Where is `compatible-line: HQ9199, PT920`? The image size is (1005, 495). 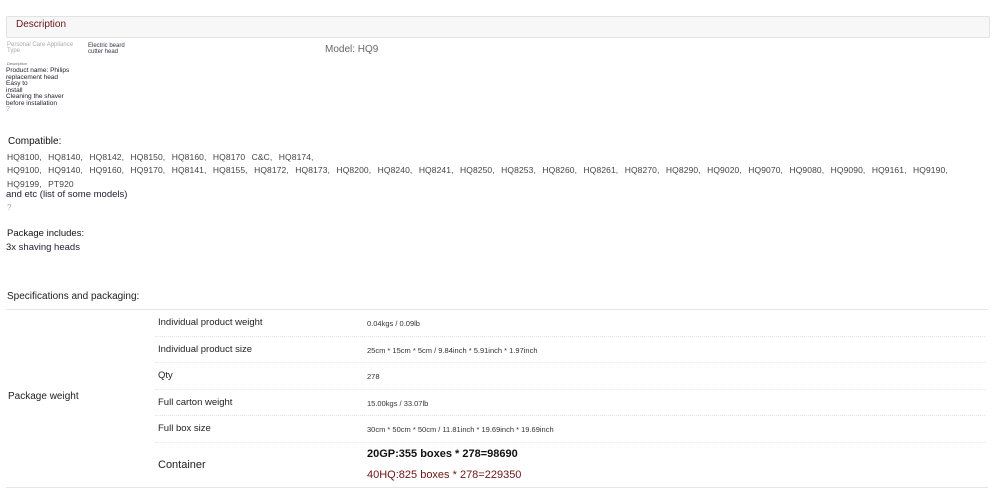 compatible-line: HQ9199, PT920 is located at coordinates (40, 183).